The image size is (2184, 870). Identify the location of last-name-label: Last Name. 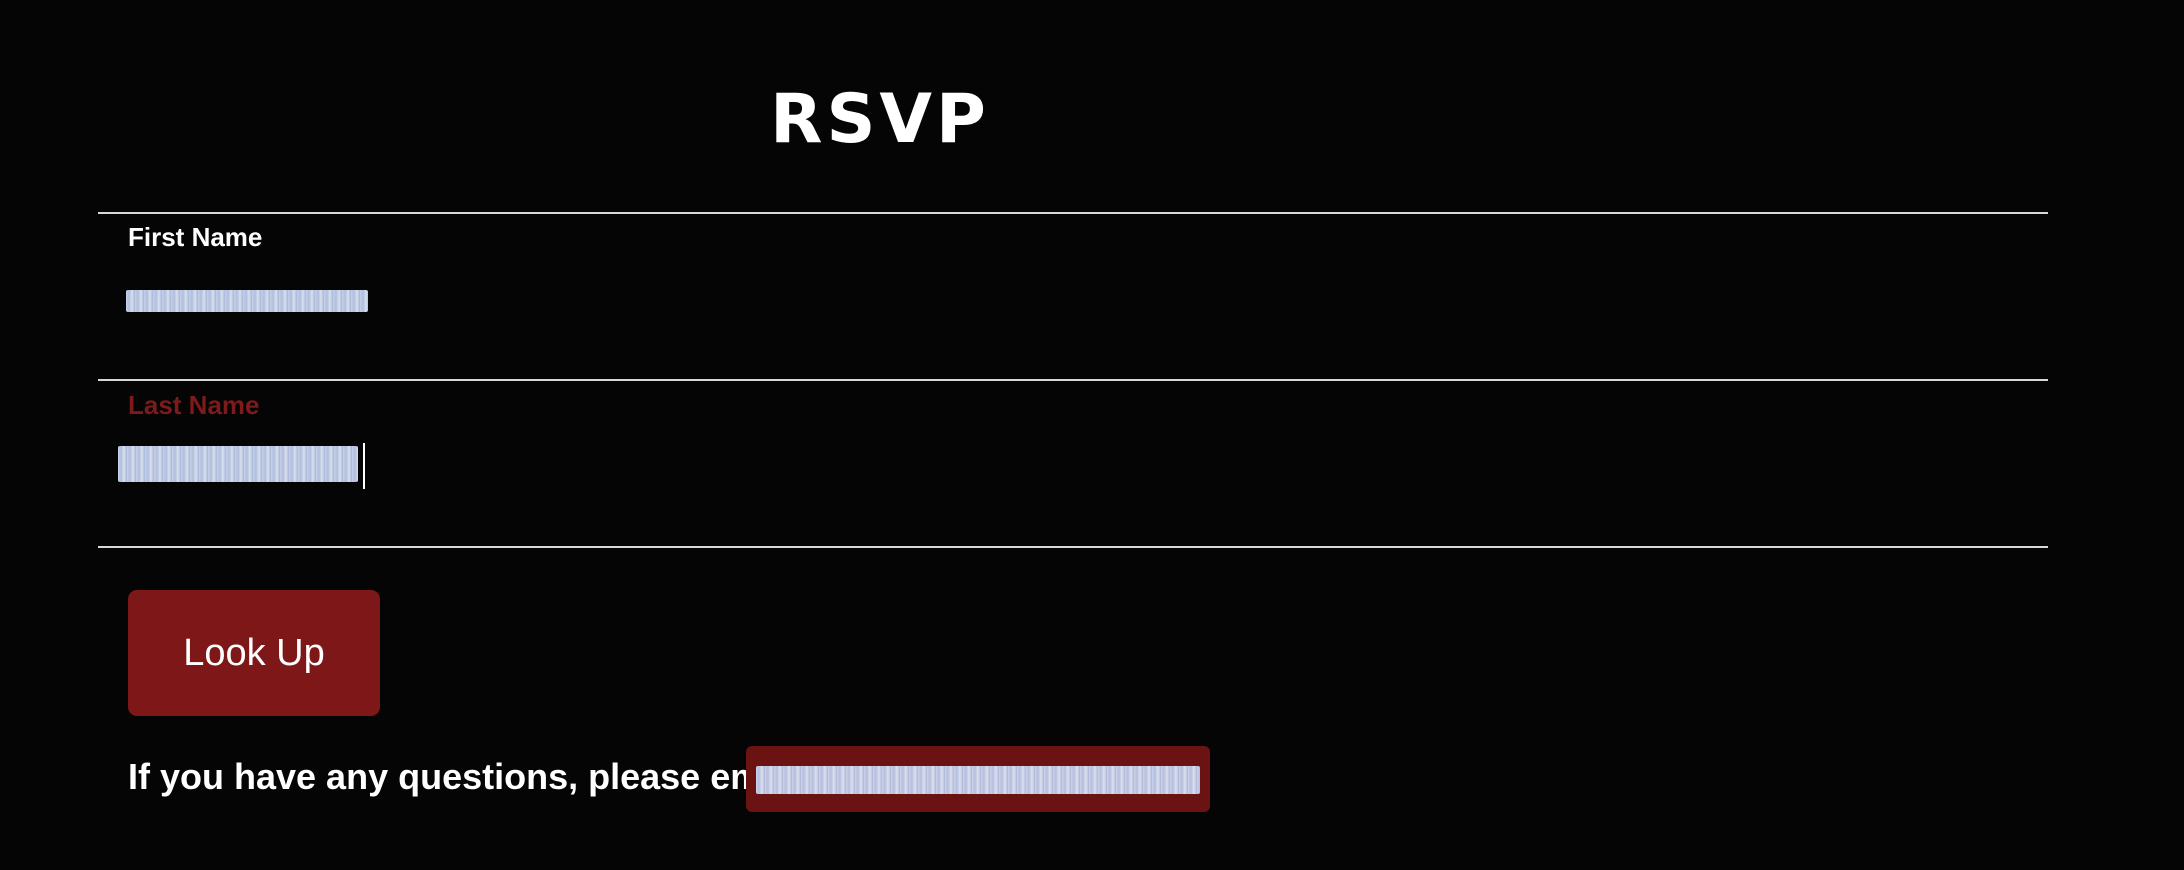
(194, 405).